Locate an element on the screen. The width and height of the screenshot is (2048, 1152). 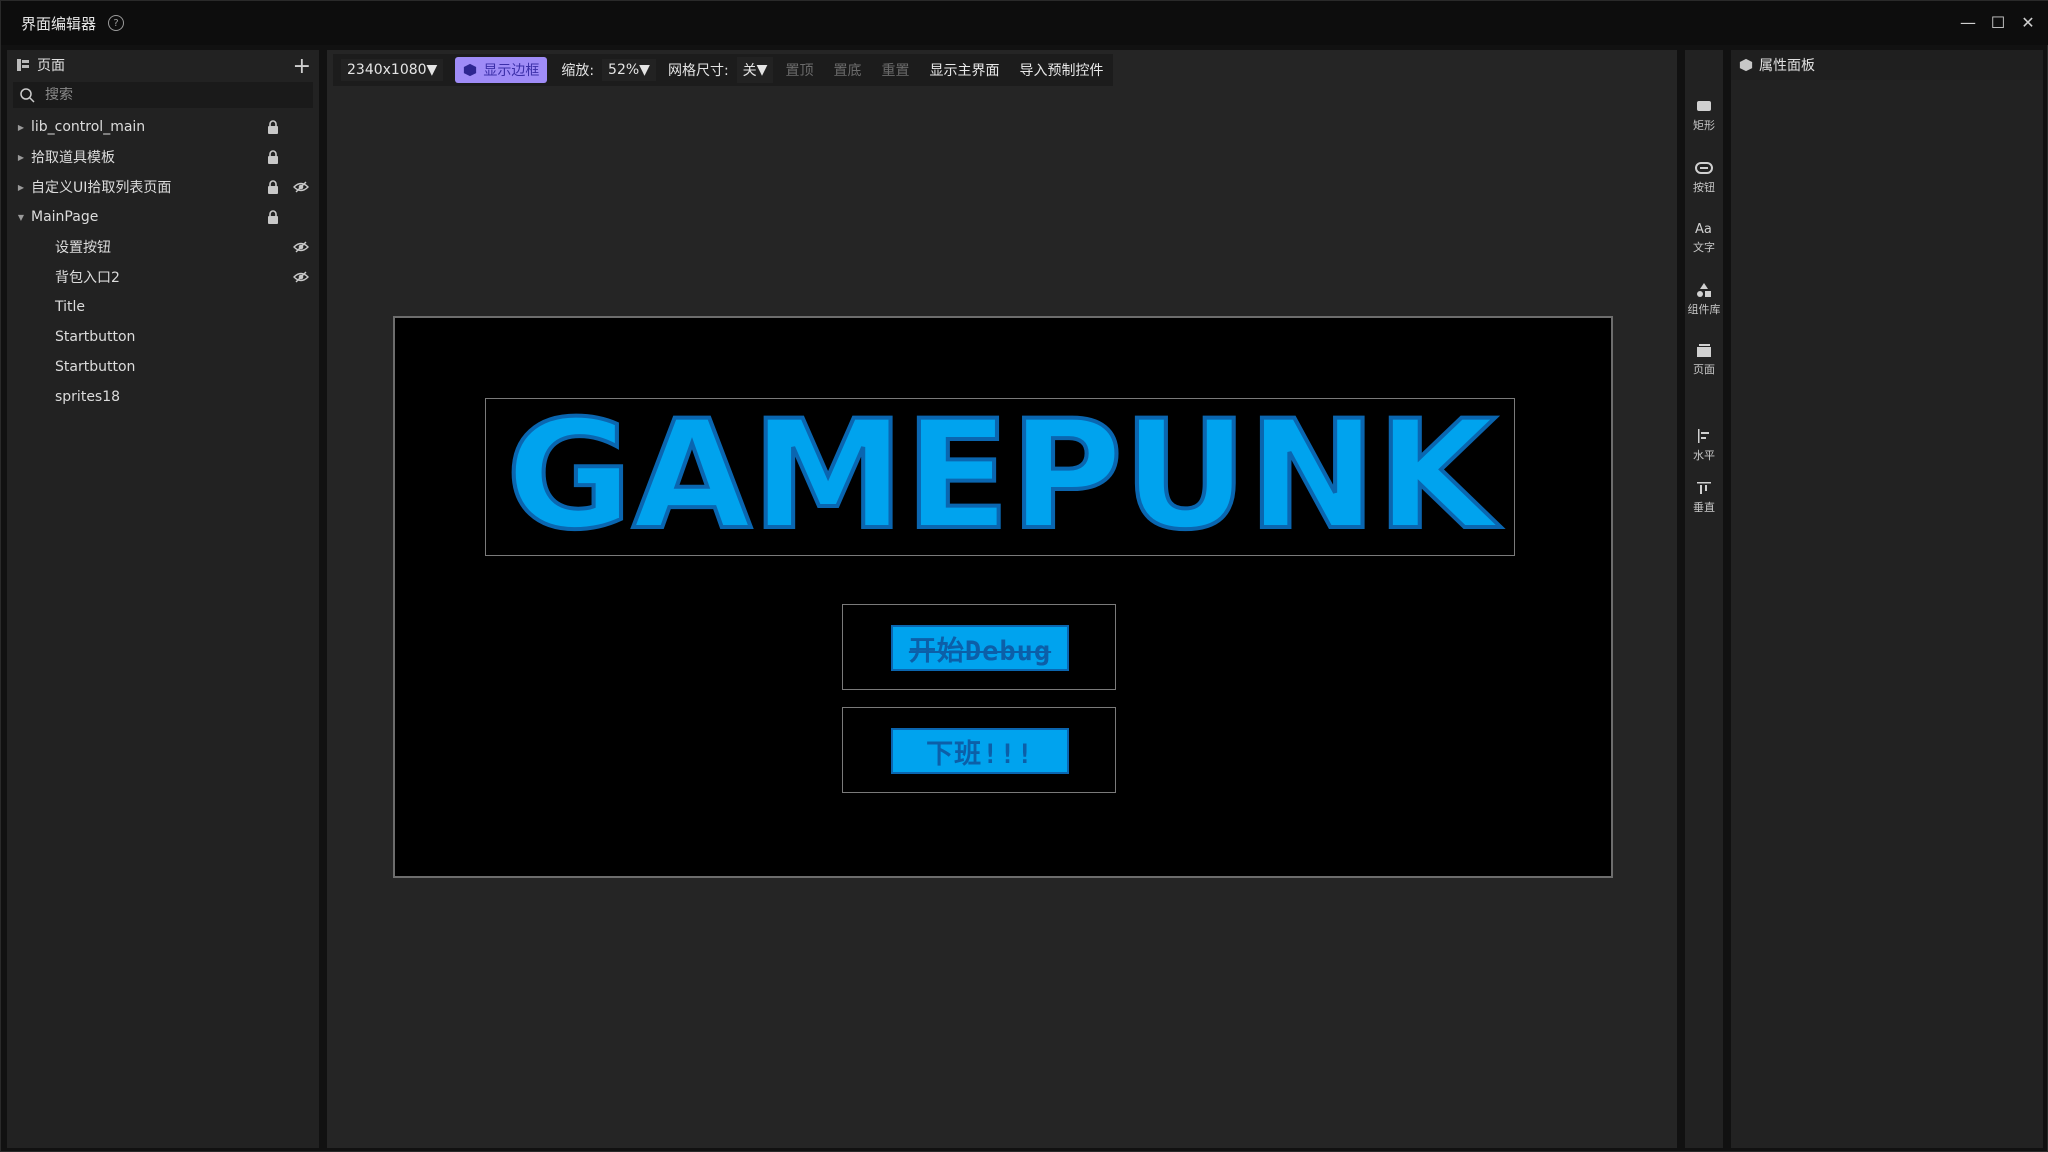
search-box is located at coordinates (163, 95).